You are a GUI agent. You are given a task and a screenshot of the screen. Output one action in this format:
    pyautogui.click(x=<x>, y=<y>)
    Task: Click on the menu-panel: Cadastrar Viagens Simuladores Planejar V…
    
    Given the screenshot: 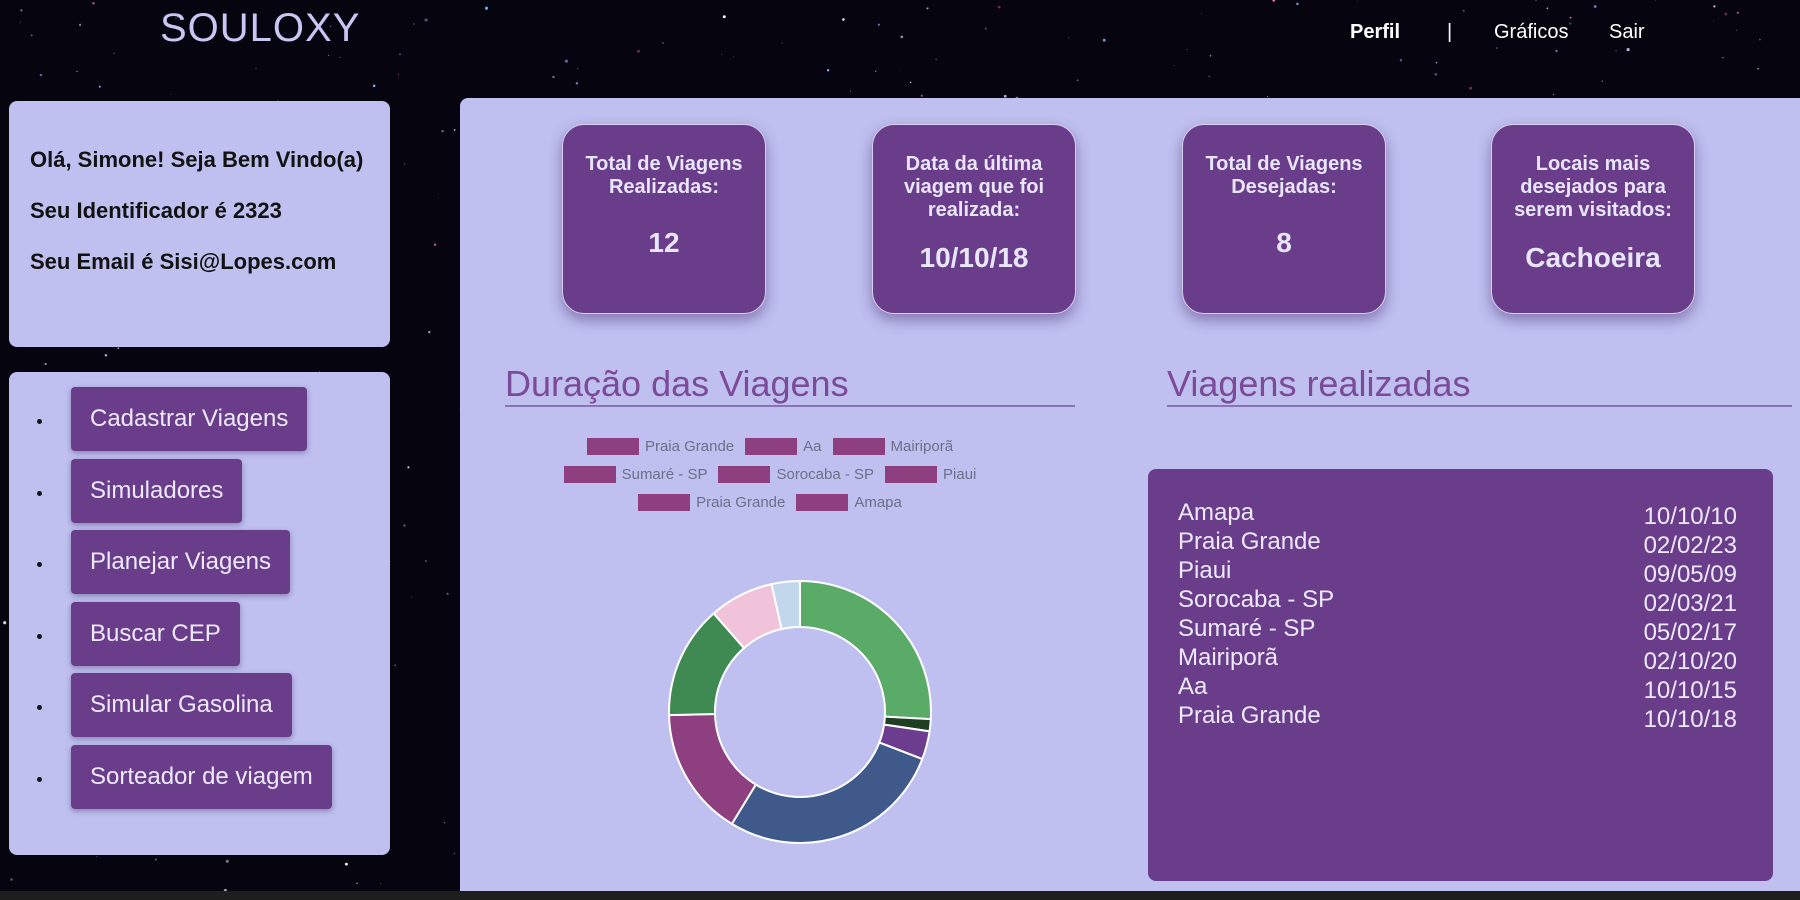 What is the action you would take?
    pyautogui.click(x=199, y=613)
    